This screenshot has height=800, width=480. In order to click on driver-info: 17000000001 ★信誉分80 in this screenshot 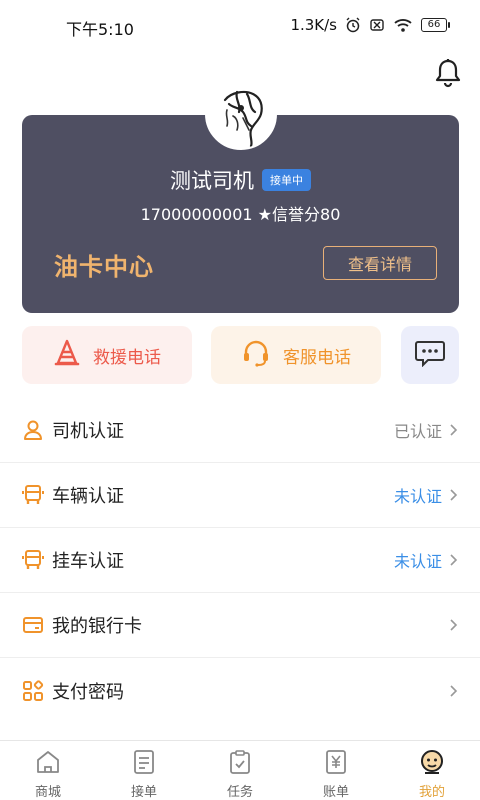, I will do `click(240, 213)`.